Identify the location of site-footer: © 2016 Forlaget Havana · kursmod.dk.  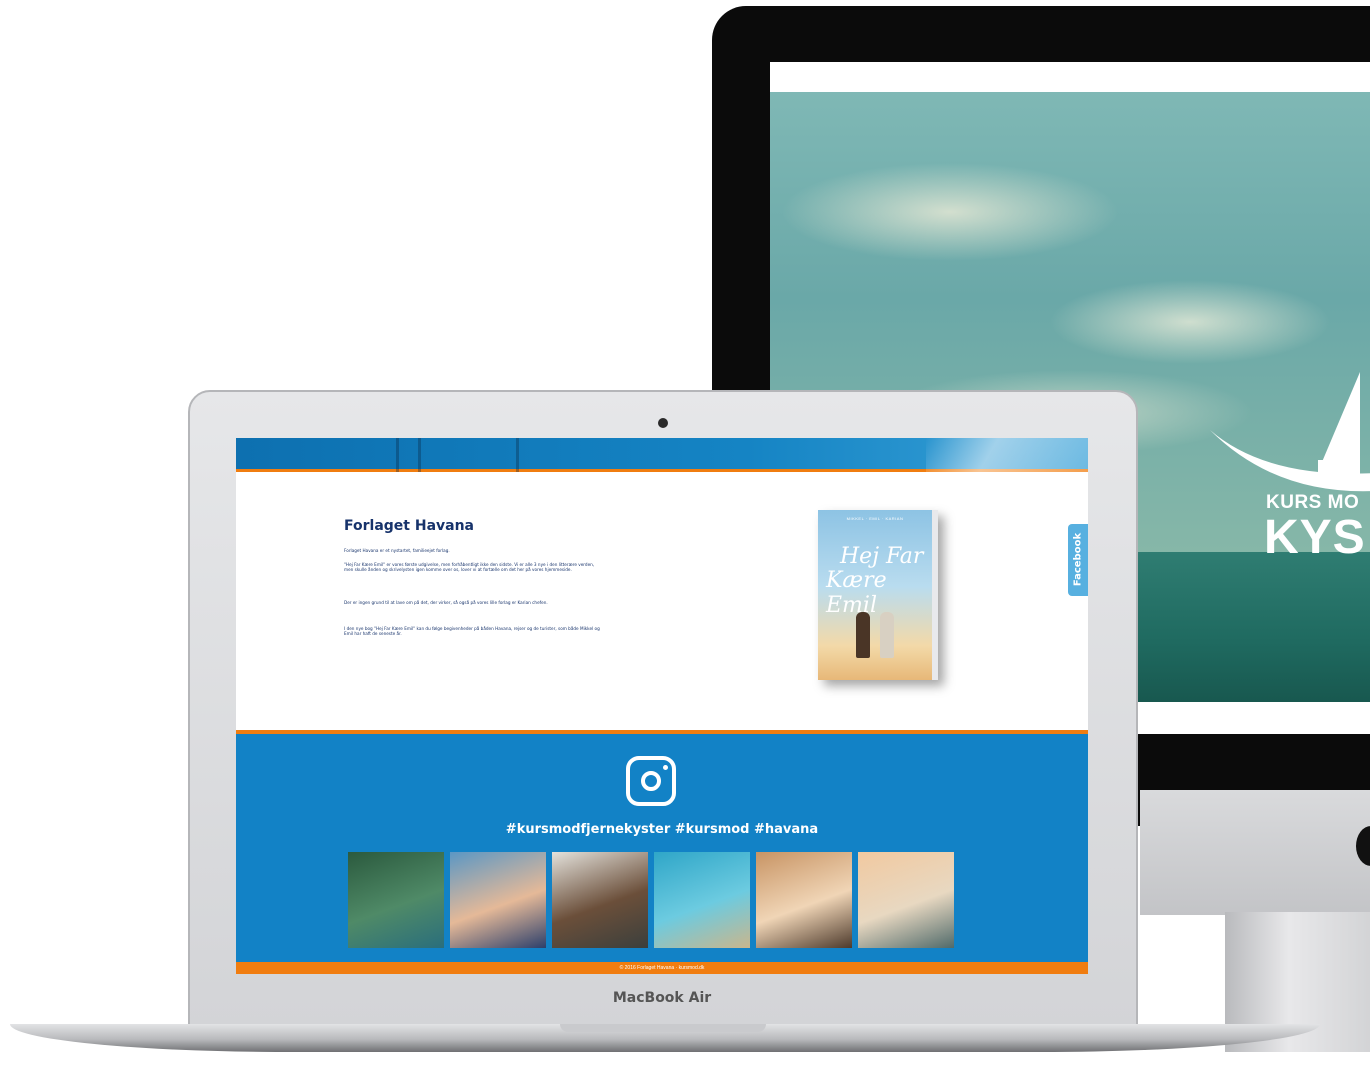
(662, 968).